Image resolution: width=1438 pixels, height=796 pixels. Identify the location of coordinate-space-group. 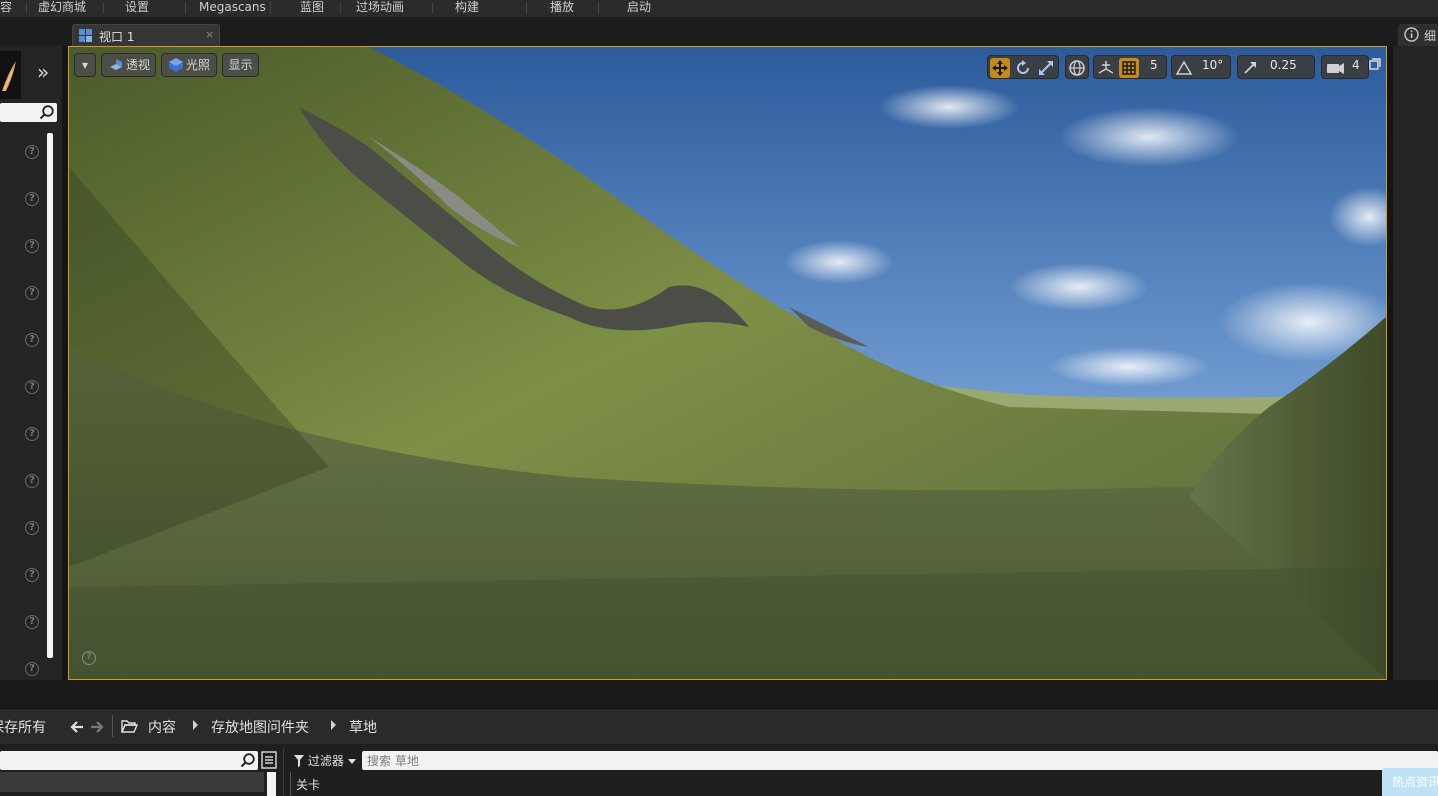
(1077, 67).